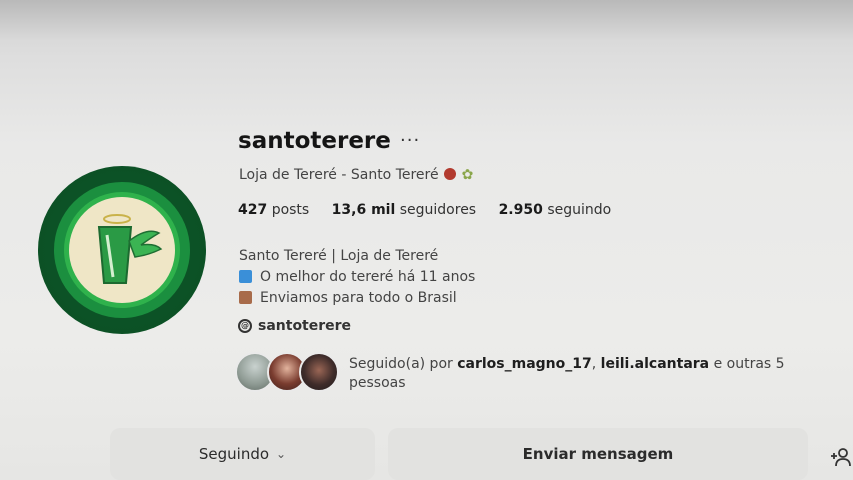 This screenshot has width=853, height=480. Describe the element at coordinates (363, 210) in the screenshot. I see `followers-count: 13,6 mil` at that location.